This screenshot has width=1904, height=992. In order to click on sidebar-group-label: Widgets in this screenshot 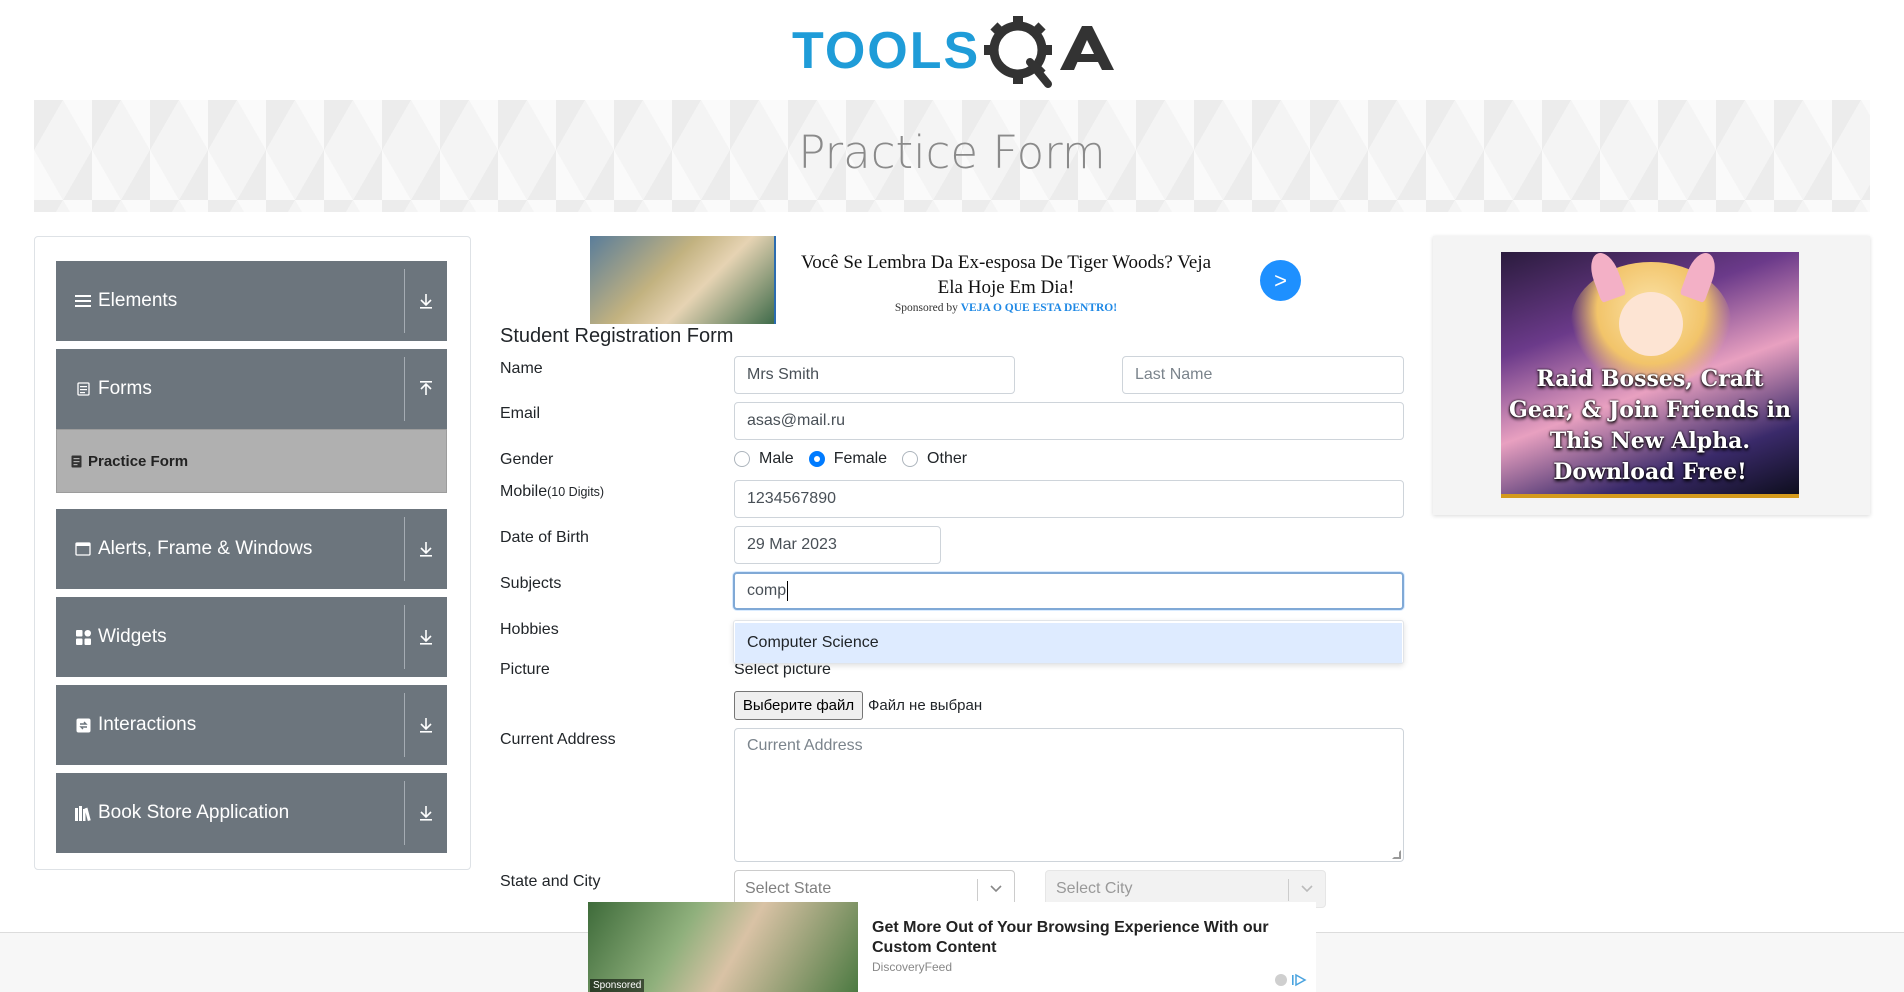, I will do `click(132, 636)`.